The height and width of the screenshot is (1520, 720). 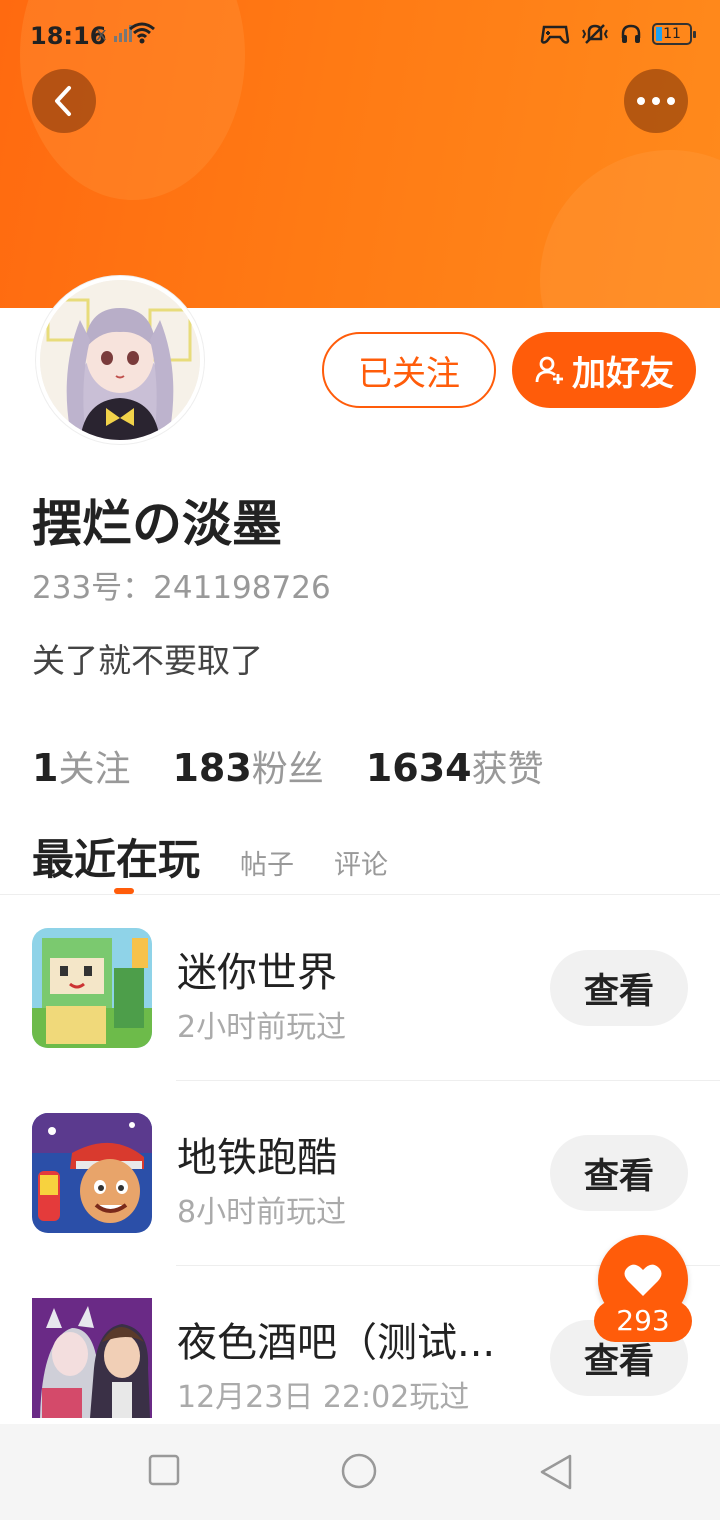 I want to click on user-id: 233号：241198726, so click(x=181, y=588).